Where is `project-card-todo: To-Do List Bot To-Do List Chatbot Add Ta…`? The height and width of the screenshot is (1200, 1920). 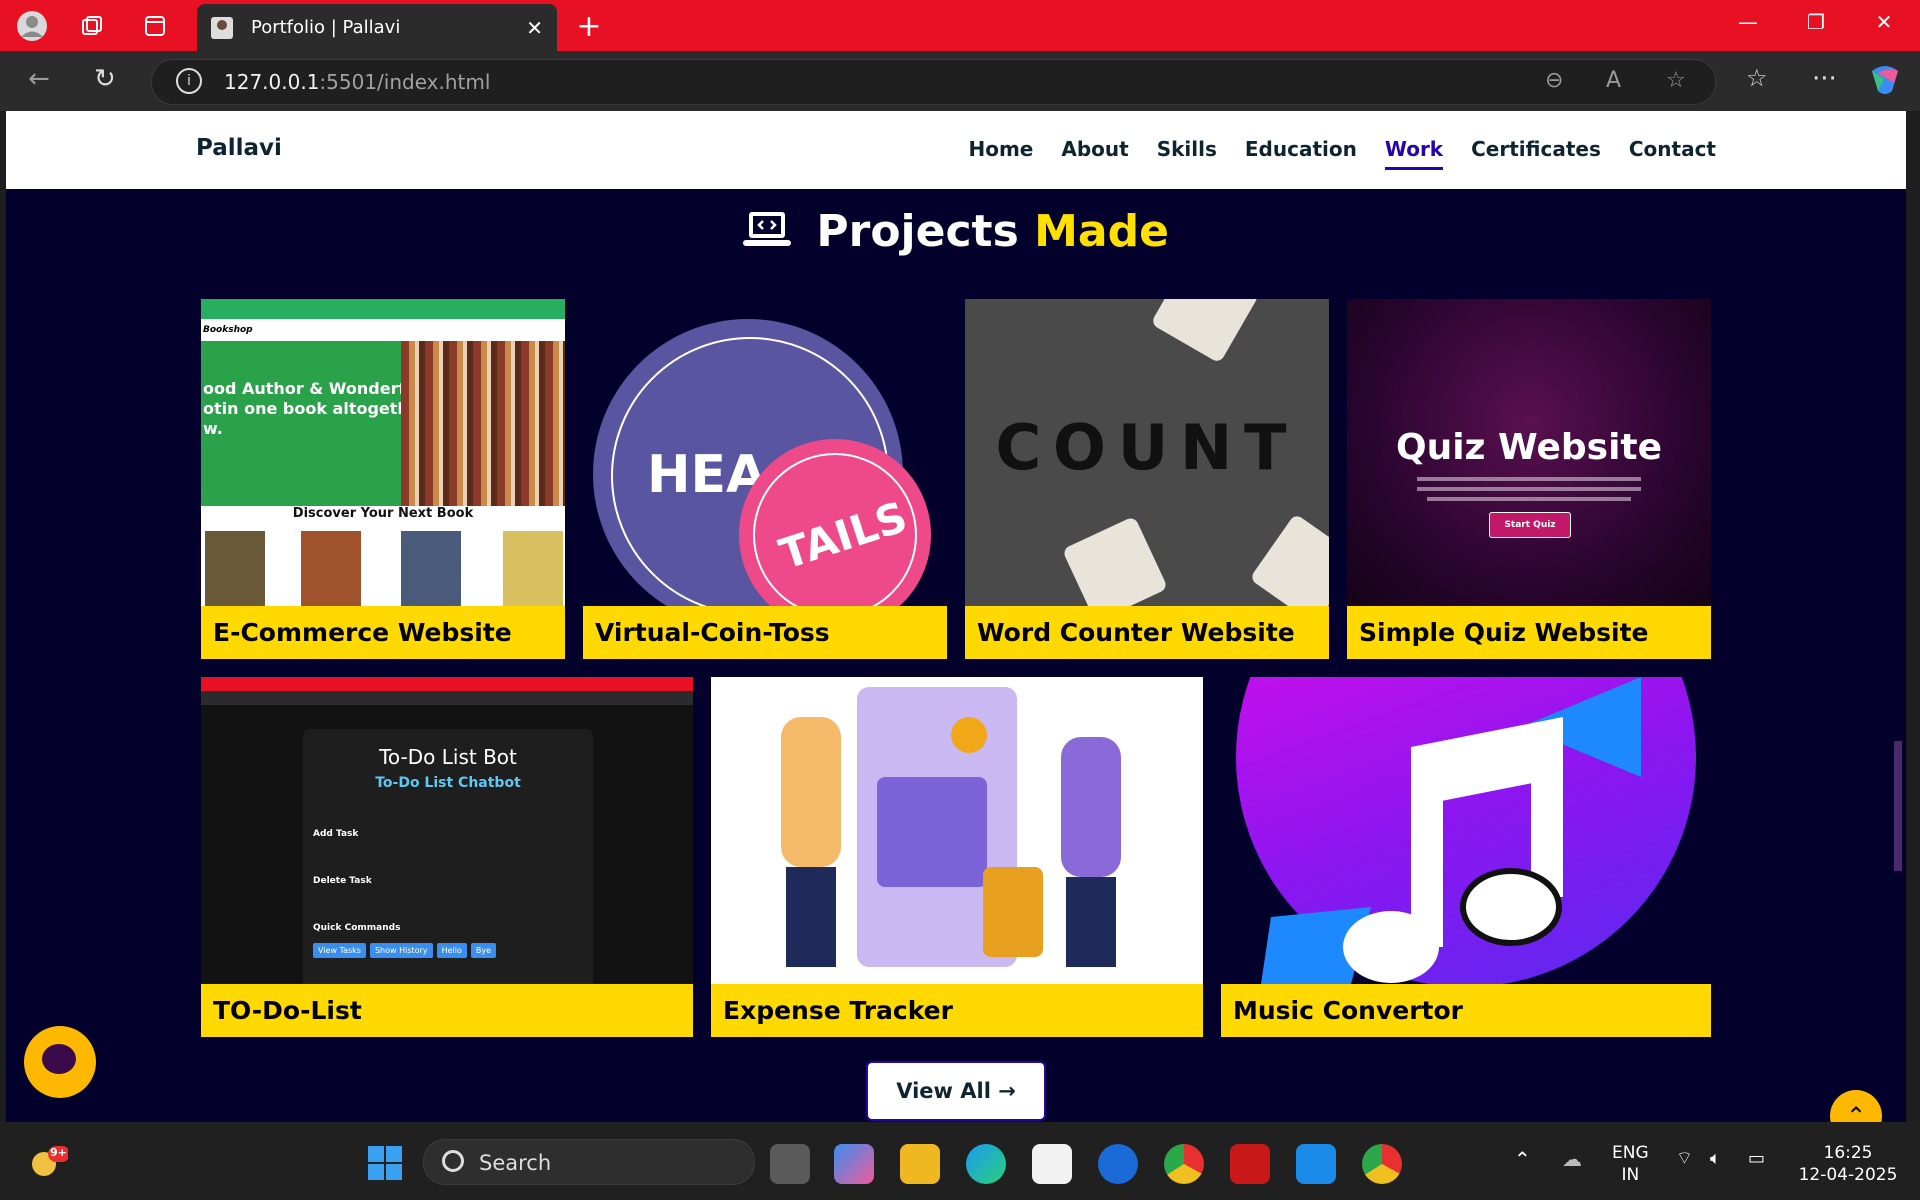
project-card-todo: To-Do List Bot To-Do List Chatbot Add Ta… is located at coordinates (447, 857).